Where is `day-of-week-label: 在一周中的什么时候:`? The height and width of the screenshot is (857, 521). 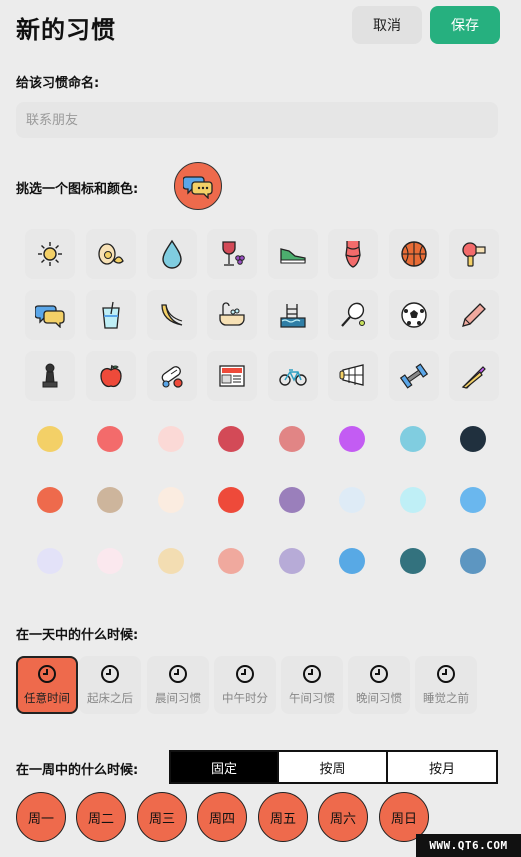
day-of-week-label: 在一周中的什么时候: is located at coordinates (77, 770).